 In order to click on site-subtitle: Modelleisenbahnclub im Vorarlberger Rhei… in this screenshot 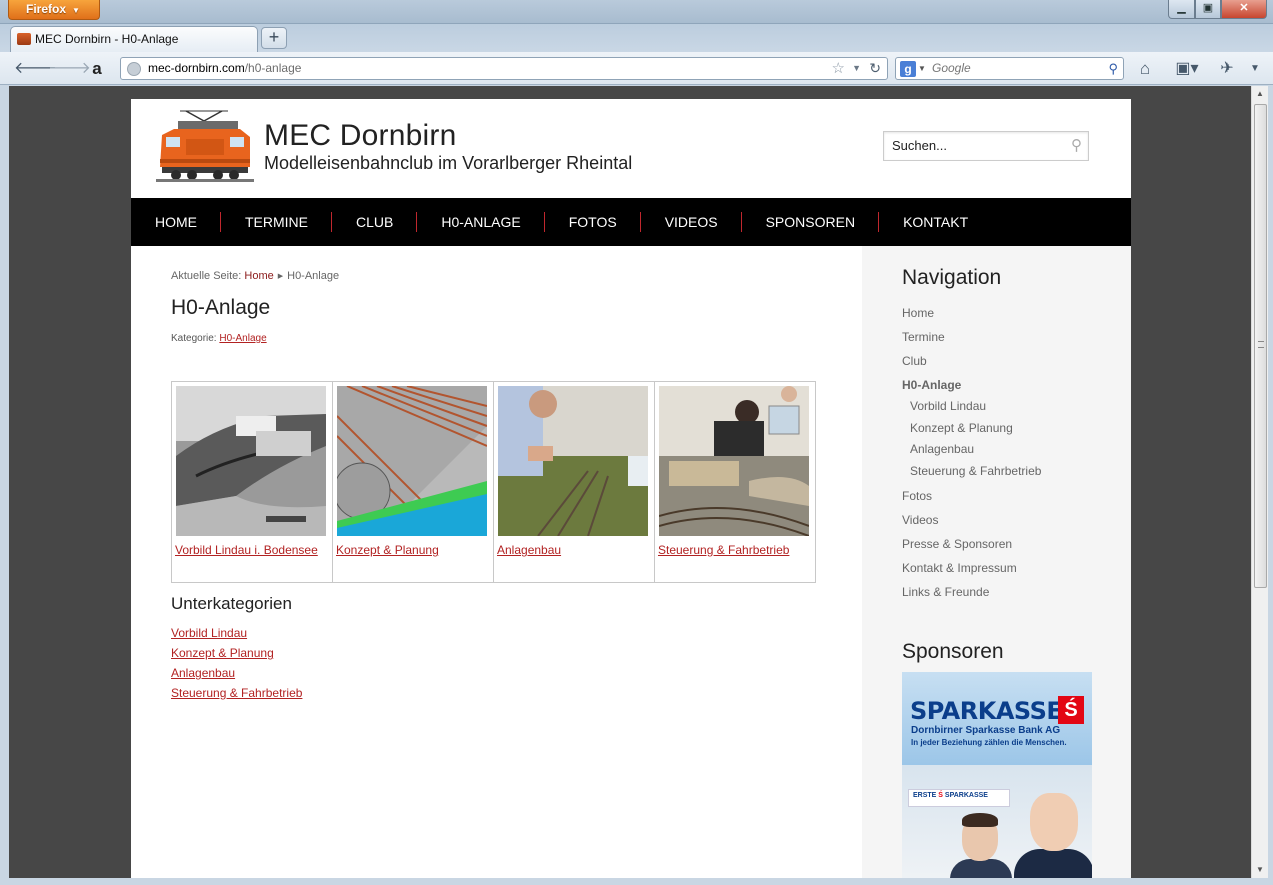, I will do `click(448, 163)`.